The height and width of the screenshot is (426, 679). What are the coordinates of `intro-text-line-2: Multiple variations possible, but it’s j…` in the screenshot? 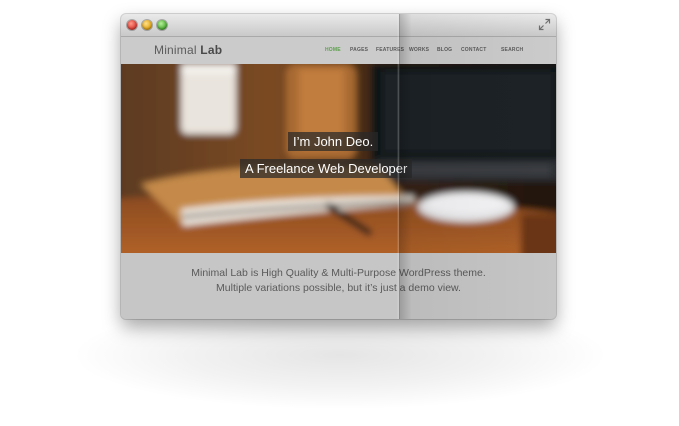 It's located at (338, 288).